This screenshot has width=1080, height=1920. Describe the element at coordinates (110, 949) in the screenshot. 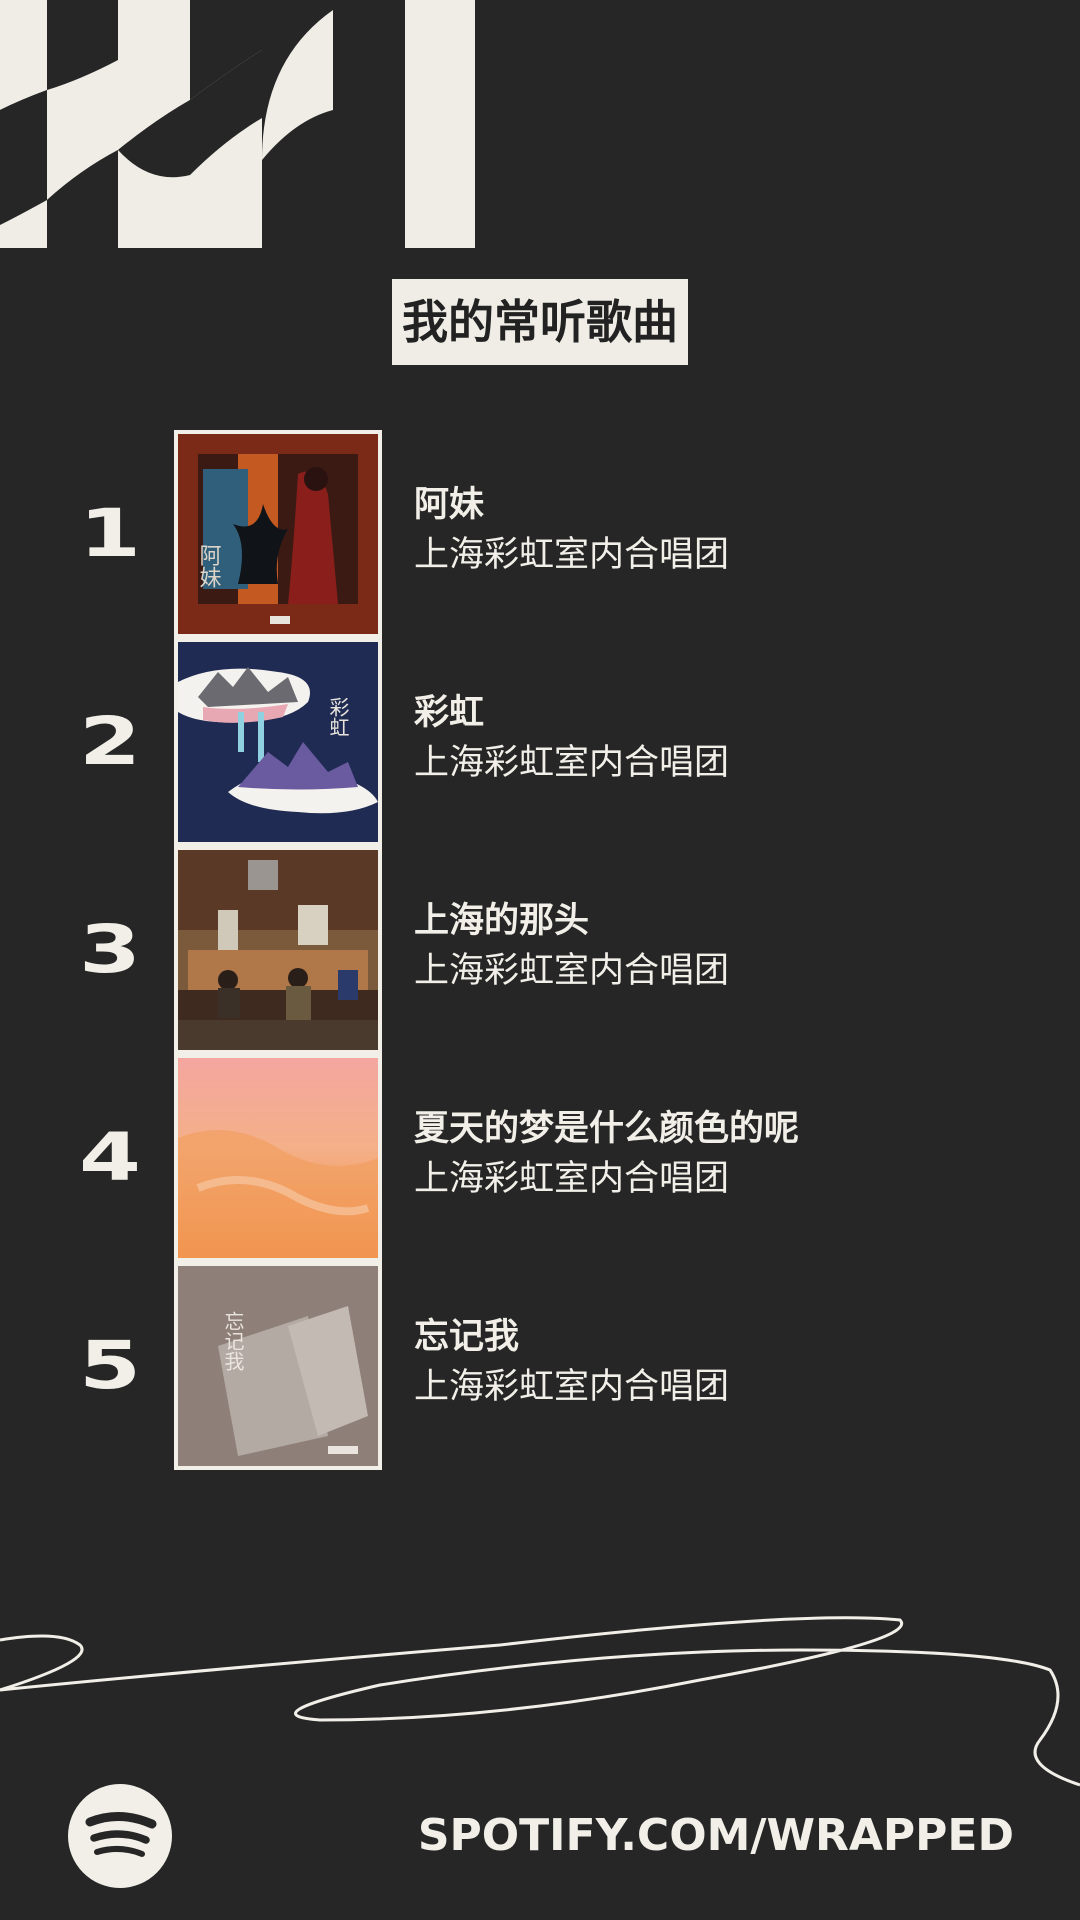

I see `rank-number: 3` at that location.